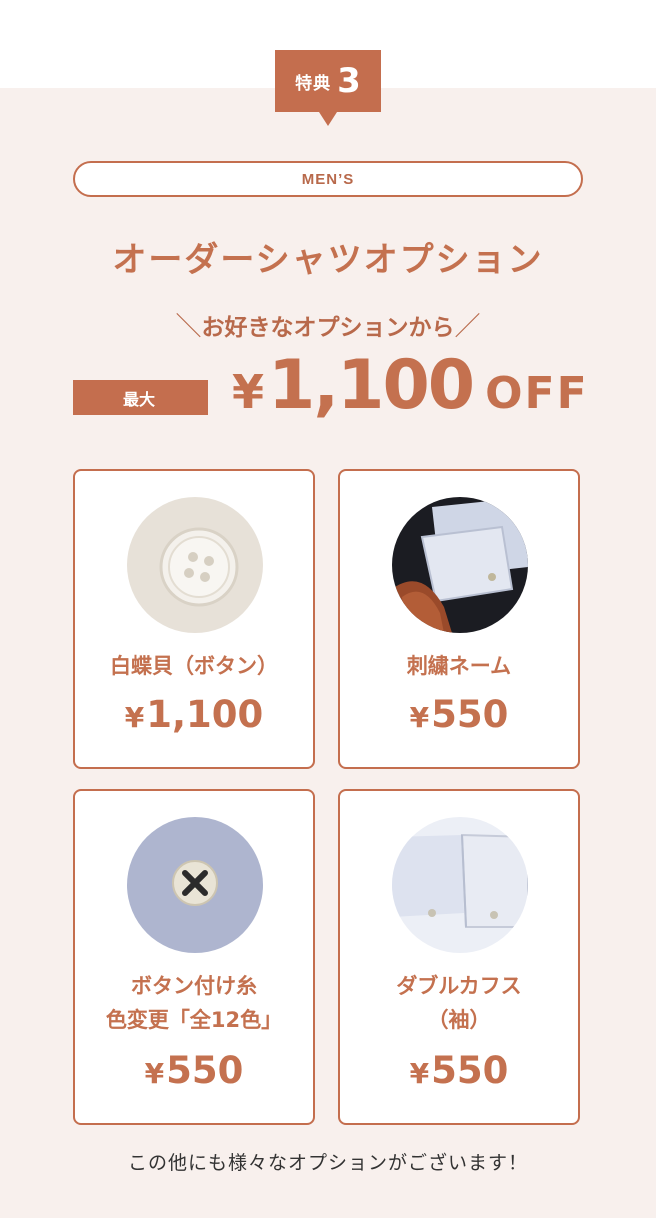  I want to click on option-price: ¥1,100, so click(194, 714).